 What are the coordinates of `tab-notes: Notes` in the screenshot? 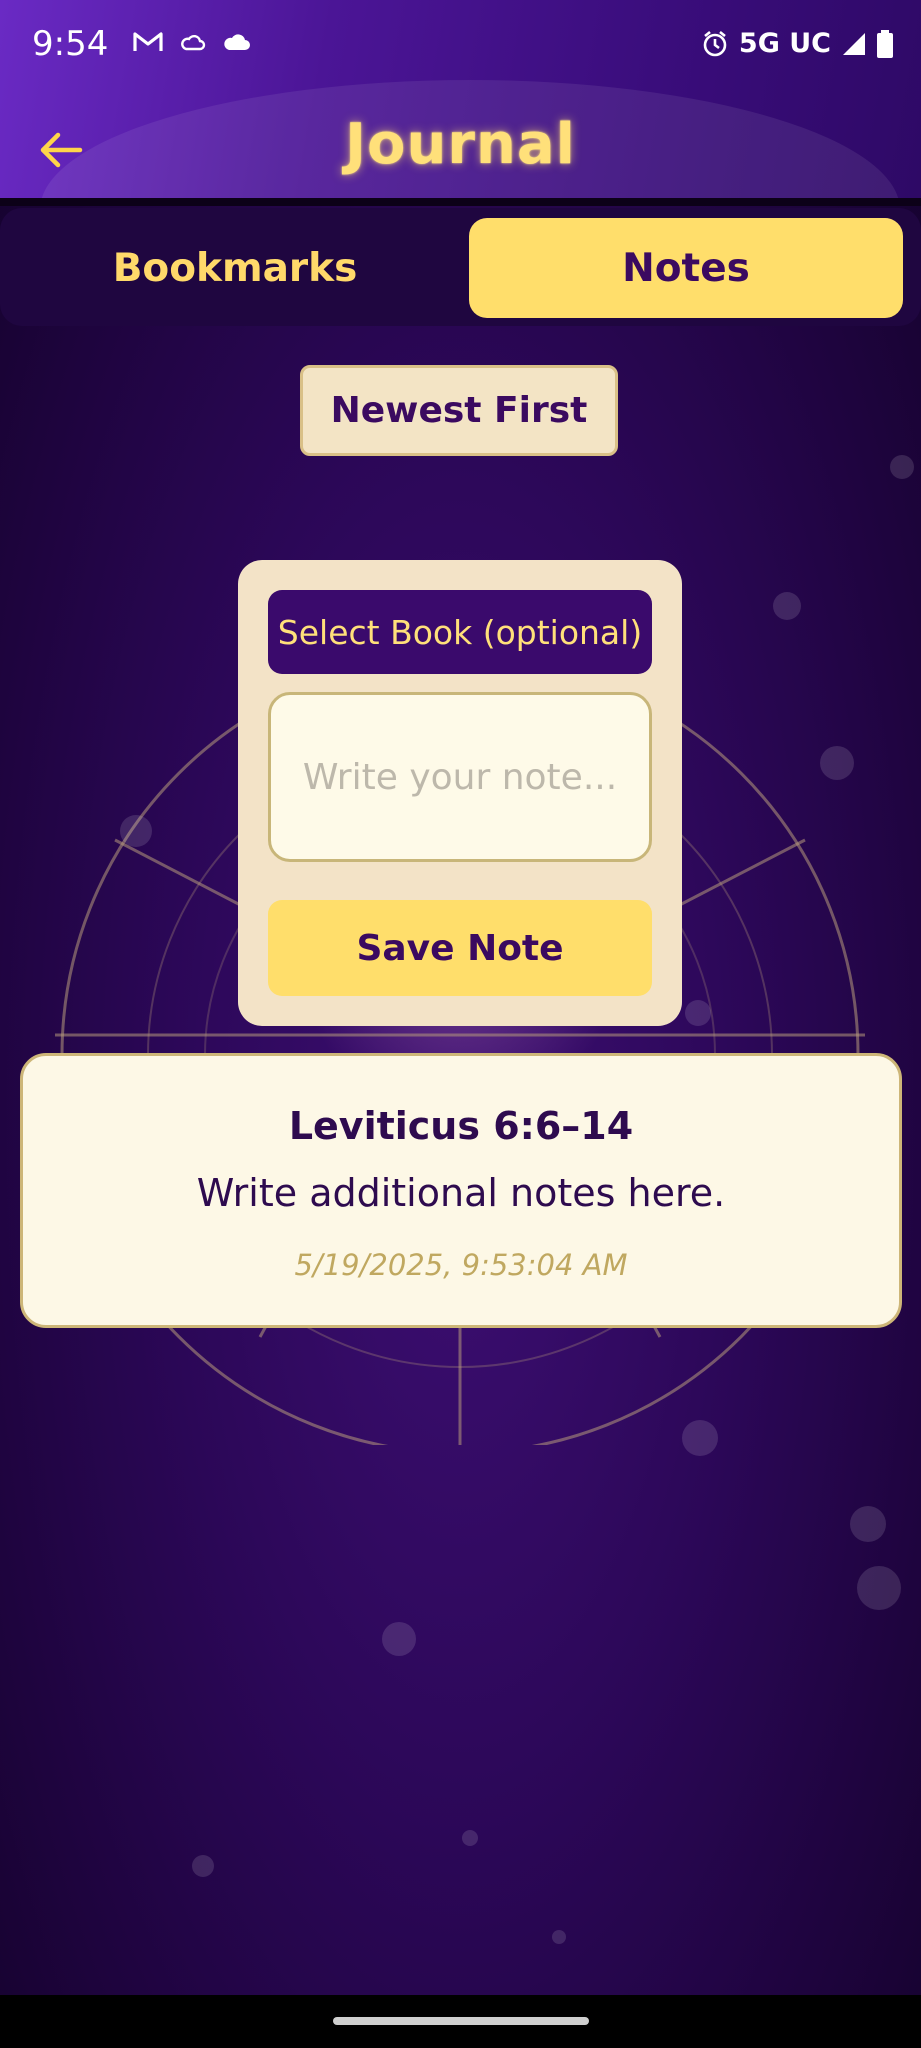 It's located at (686, 268).